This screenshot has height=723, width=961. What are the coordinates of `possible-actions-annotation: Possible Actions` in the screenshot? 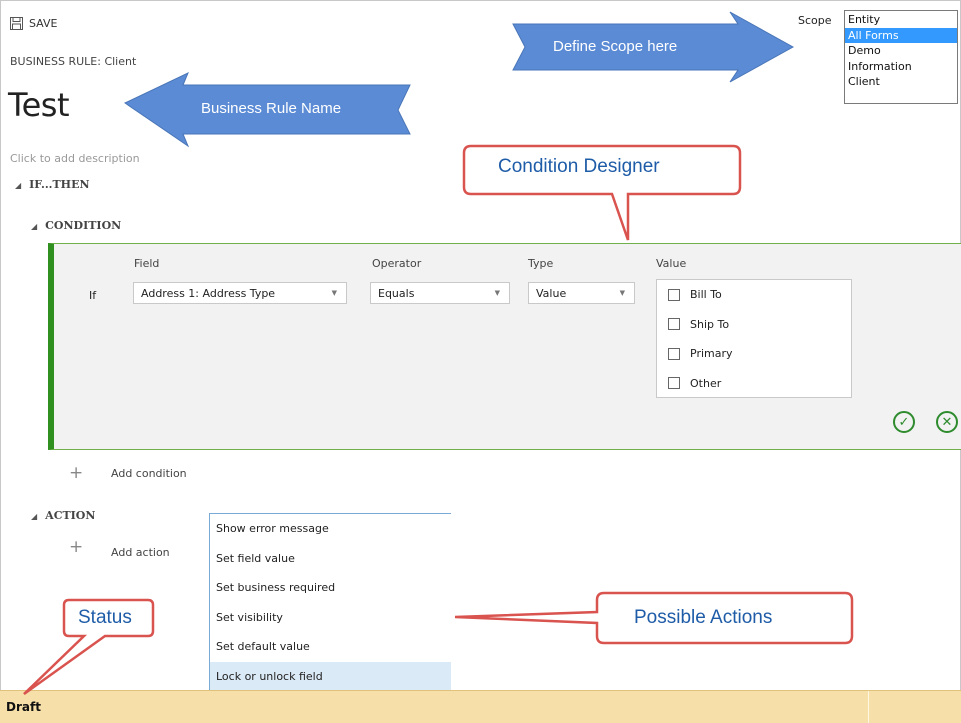 It's located at (703, 617).